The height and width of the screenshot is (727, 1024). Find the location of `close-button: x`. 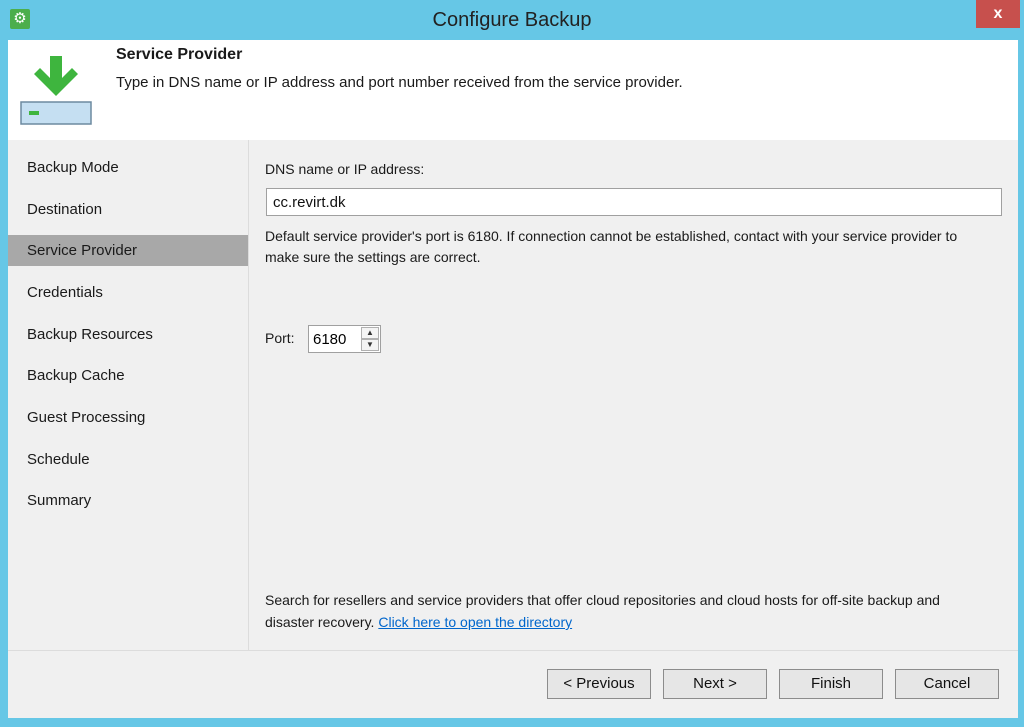

close-button: x is located at coordinates (998, 14).